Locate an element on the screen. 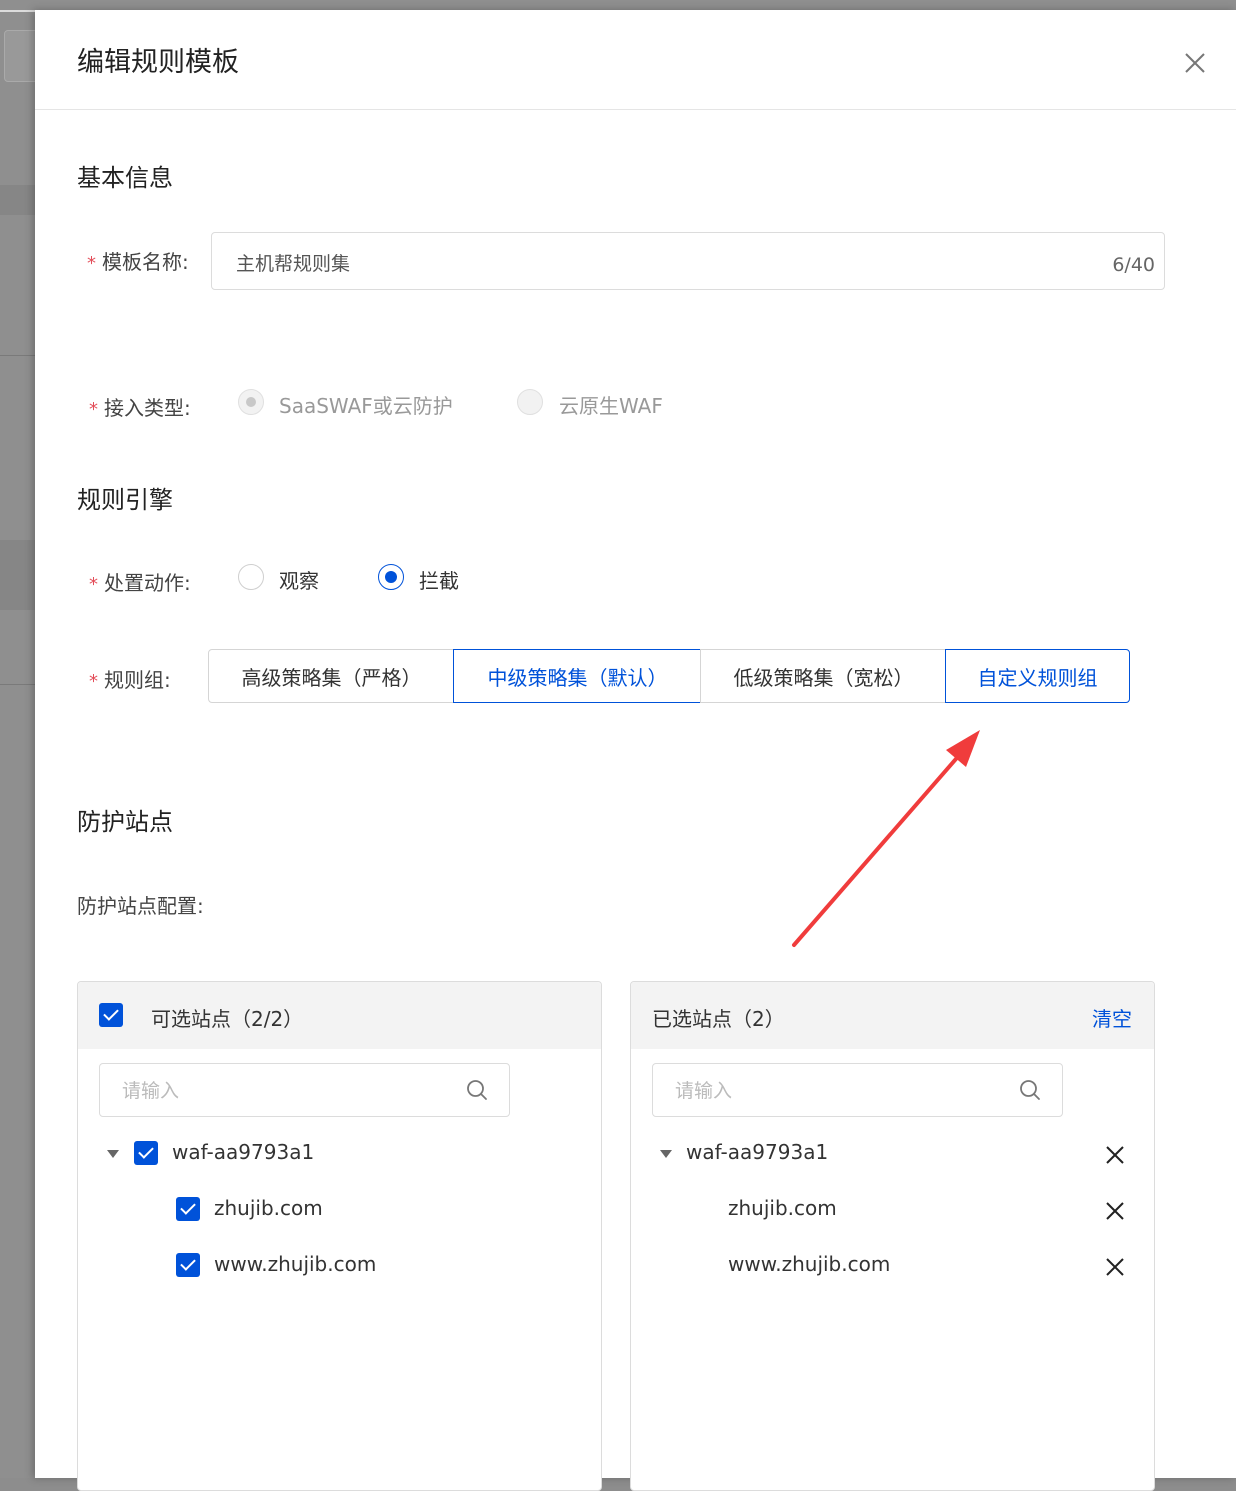  available-sites-search is located at coordinates (304, 1090).